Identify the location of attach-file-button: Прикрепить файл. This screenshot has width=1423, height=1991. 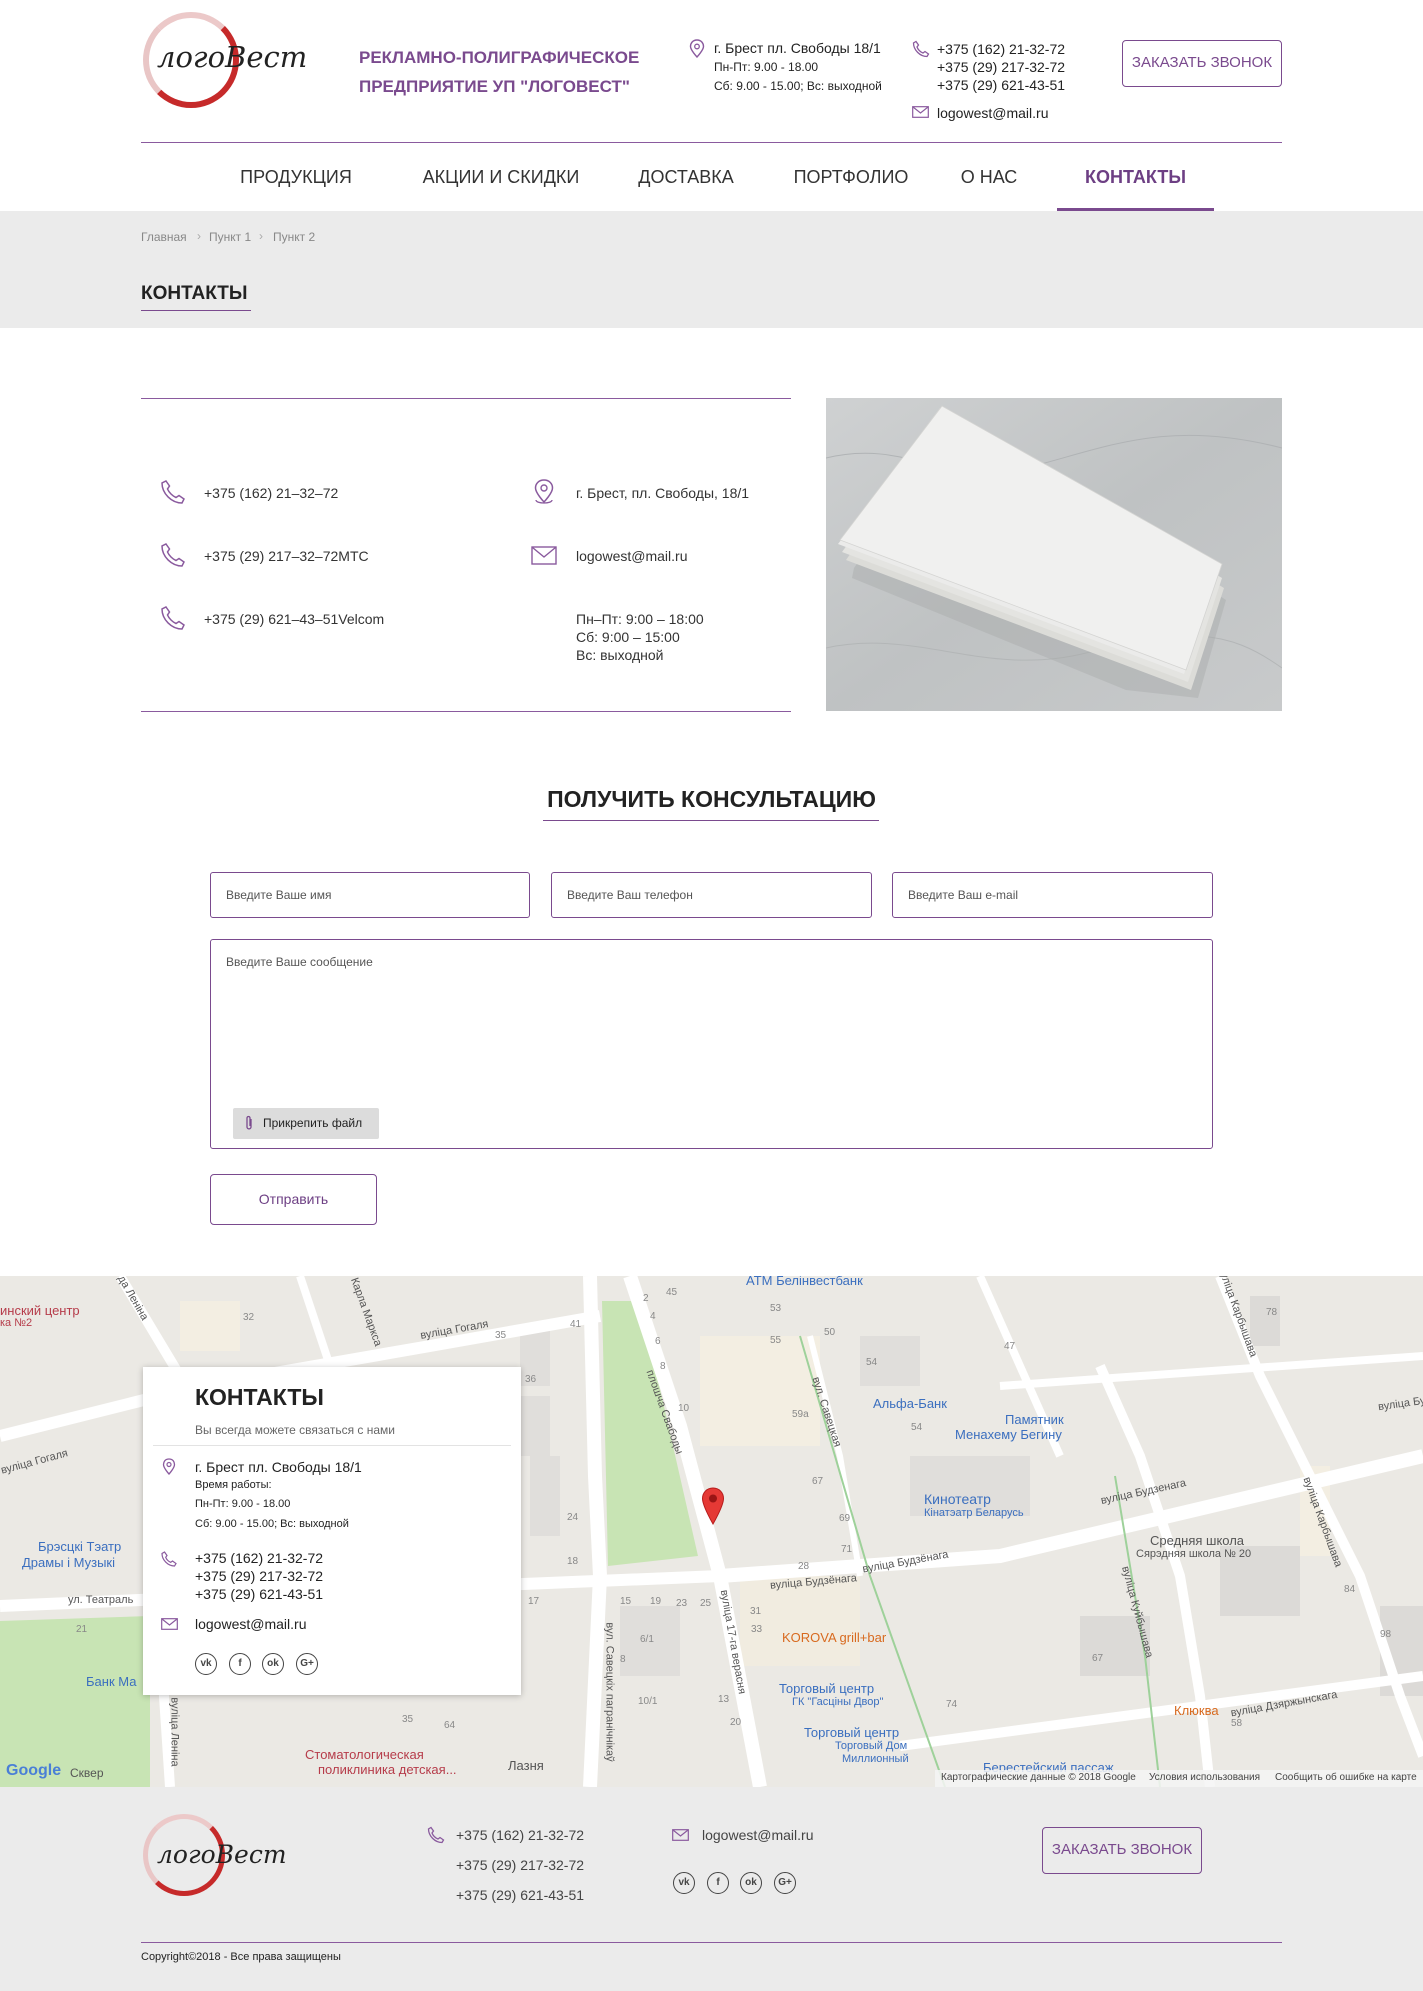
(306, 1123).